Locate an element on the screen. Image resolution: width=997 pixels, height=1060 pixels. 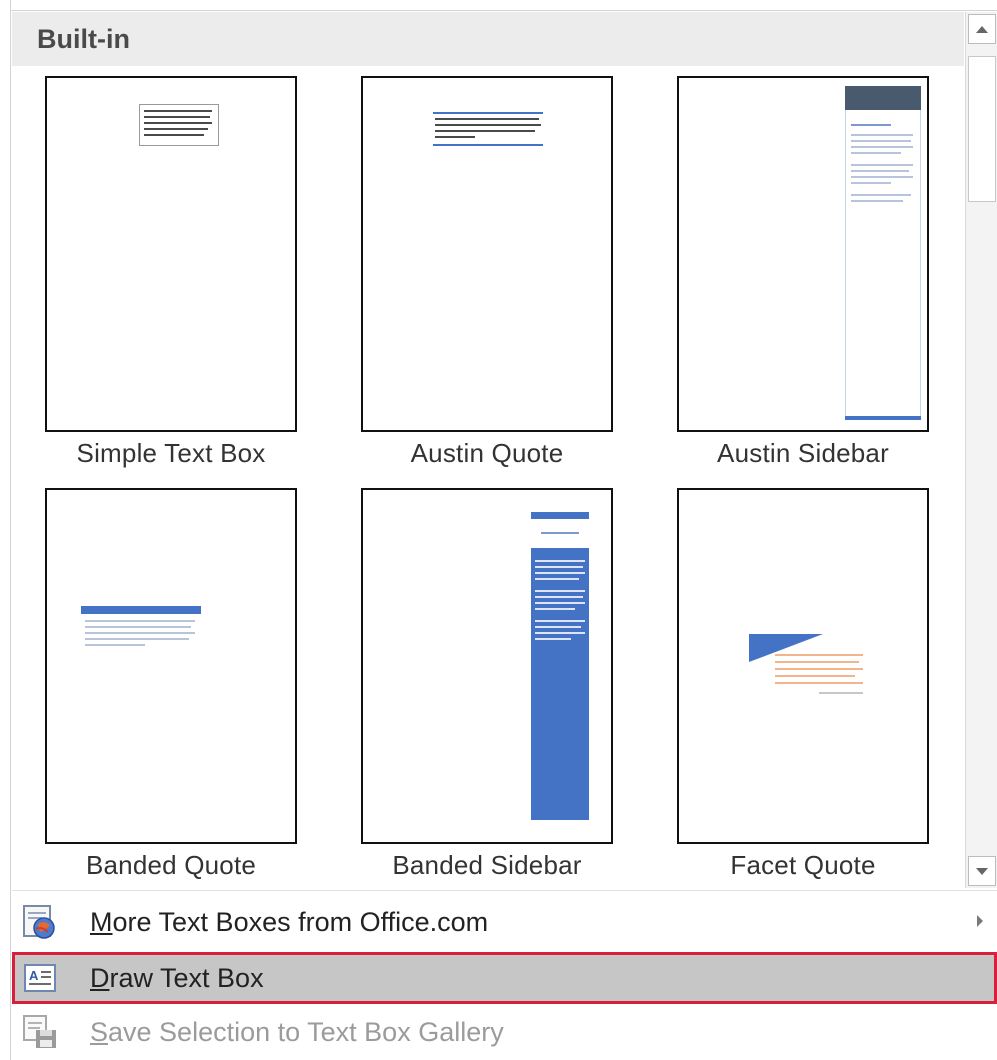
menu-item-more-text-boxes: More Text Boxes from Office.com is located at coordinates (504, 922).